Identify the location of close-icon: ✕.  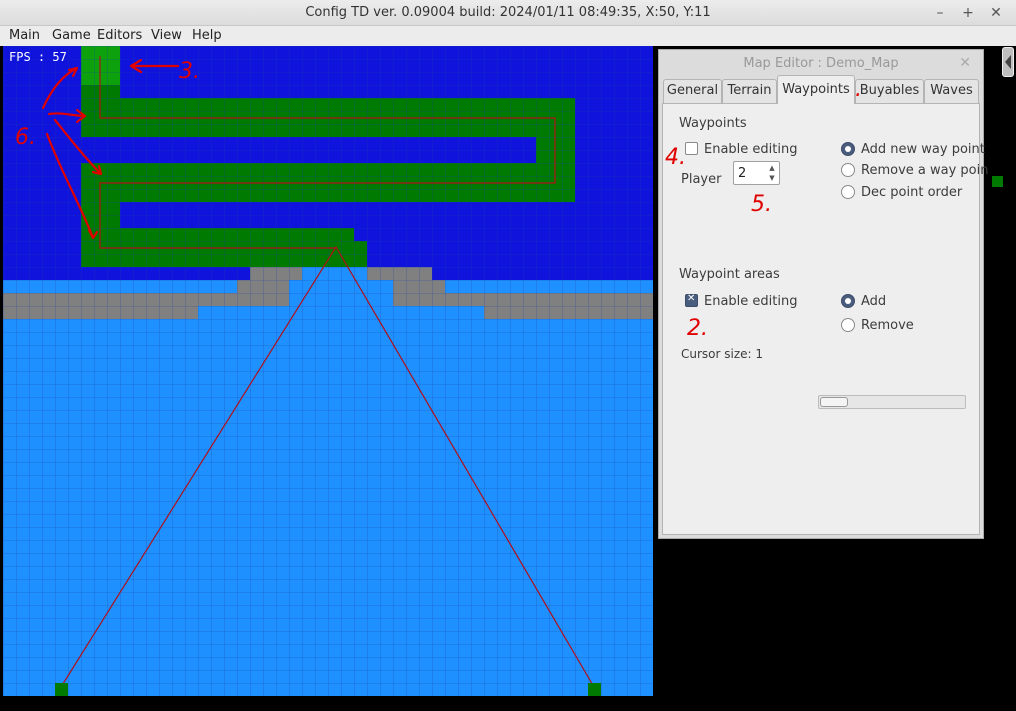
(996, 13).